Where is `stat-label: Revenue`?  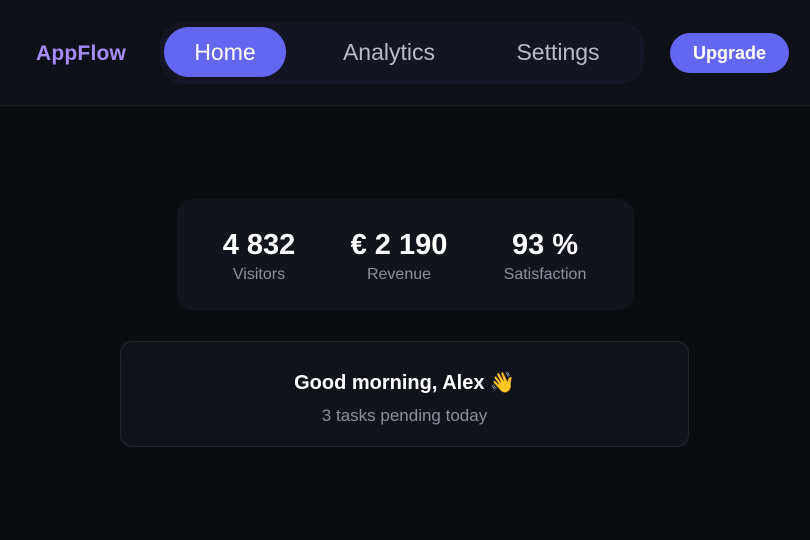
stat-label: Revenue is located at coordinates (399, 274).